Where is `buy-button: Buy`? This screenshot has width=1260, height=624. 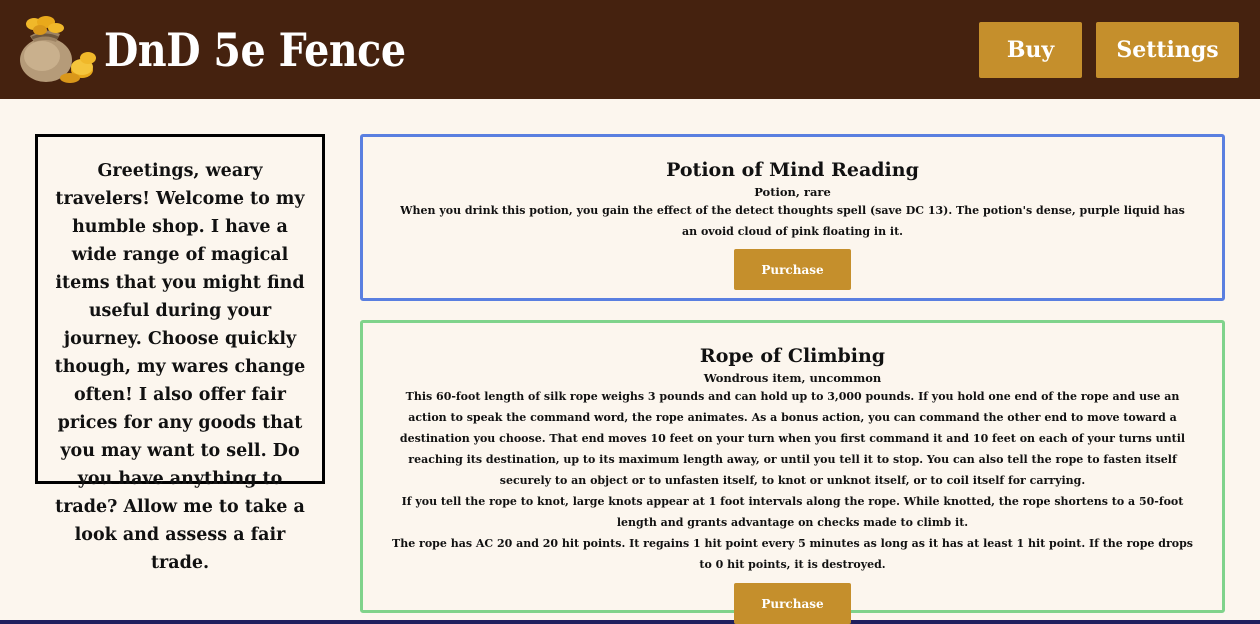
buy-button: Buy is located at coordinates (1030, 50).